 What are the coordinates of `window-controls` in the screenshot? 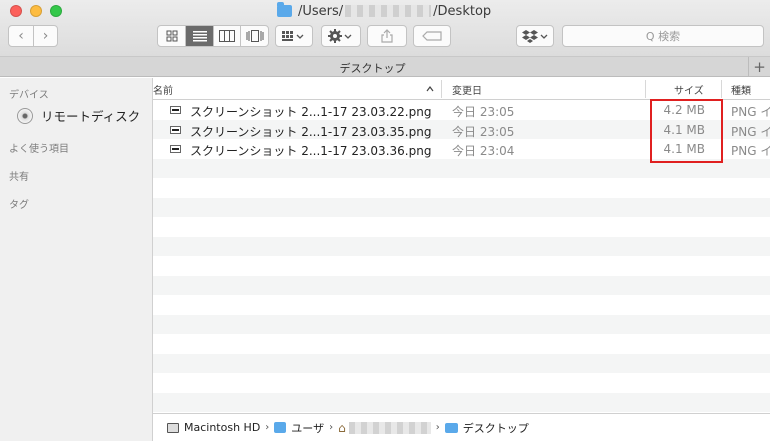 It's located at (36, 11).